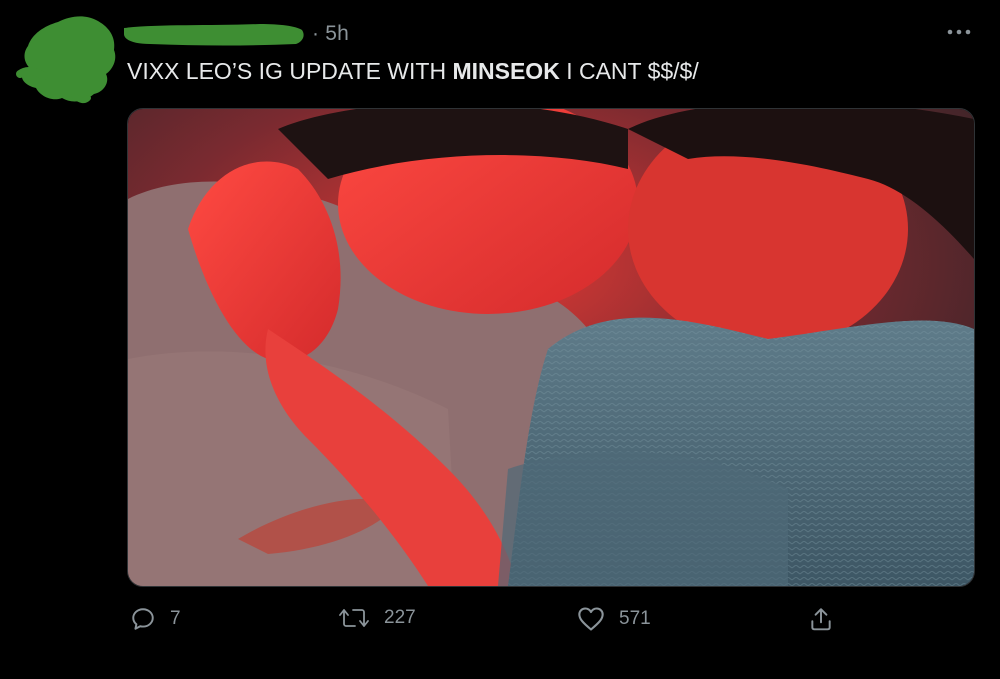 The image size is (1000, 679). Describe the element at coordinates (500, 626) in the screenshot. I see `tweet-actions: 7 227 571` at that location.